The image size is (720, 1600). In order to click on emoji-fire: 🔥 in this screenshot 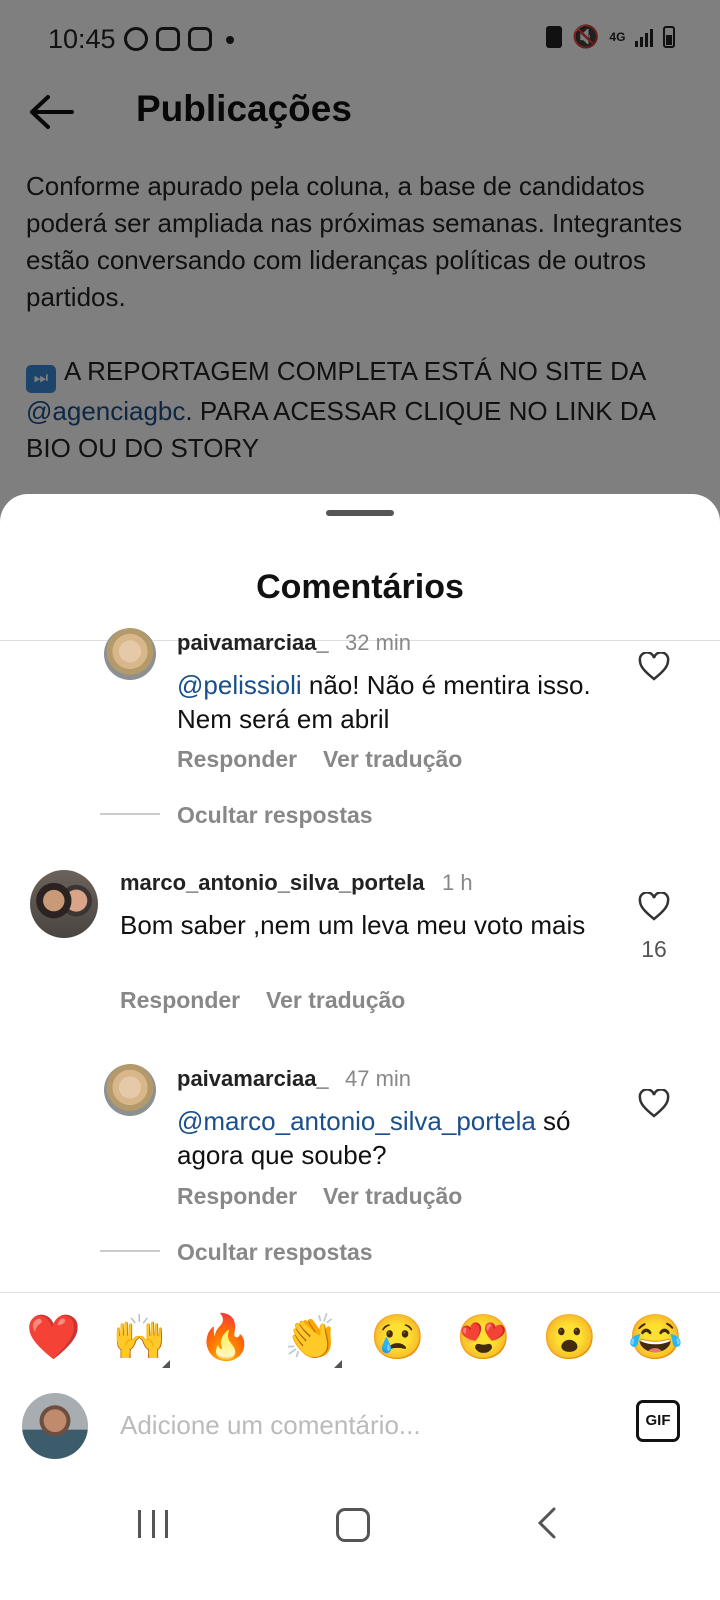, I will do `click(225, 1338)`.